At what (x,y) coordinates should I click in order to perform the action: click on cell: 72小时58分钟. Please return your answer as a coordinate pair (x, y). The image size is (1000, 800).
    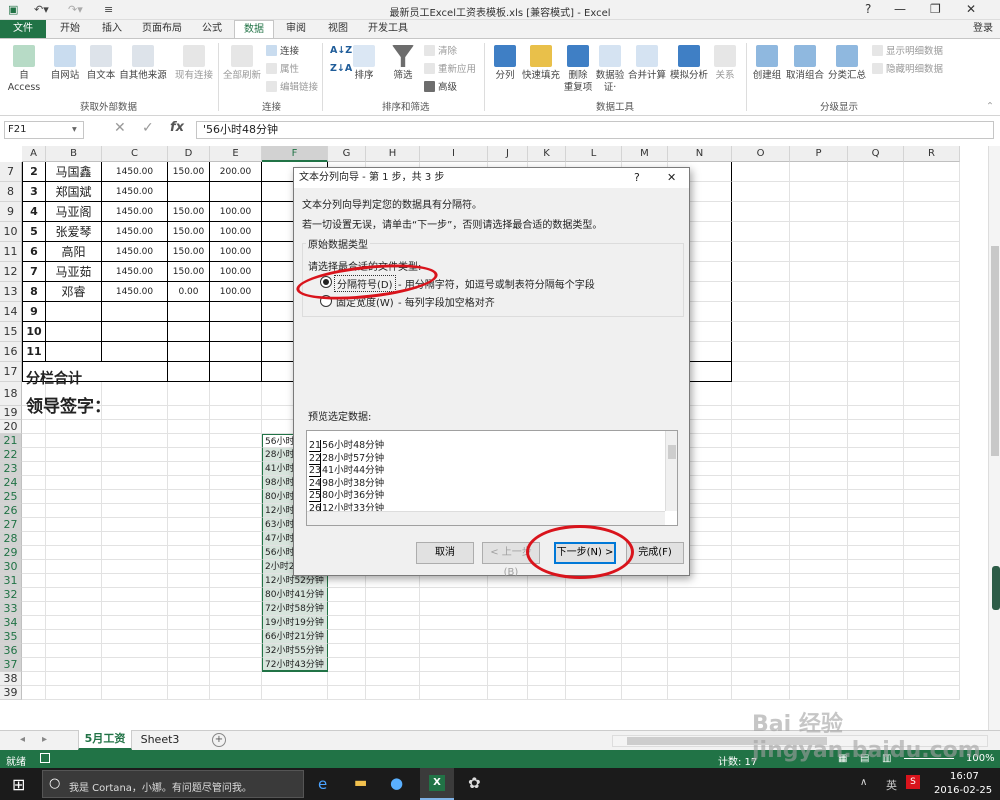
    Looking at the image, I should click on (295, 609).